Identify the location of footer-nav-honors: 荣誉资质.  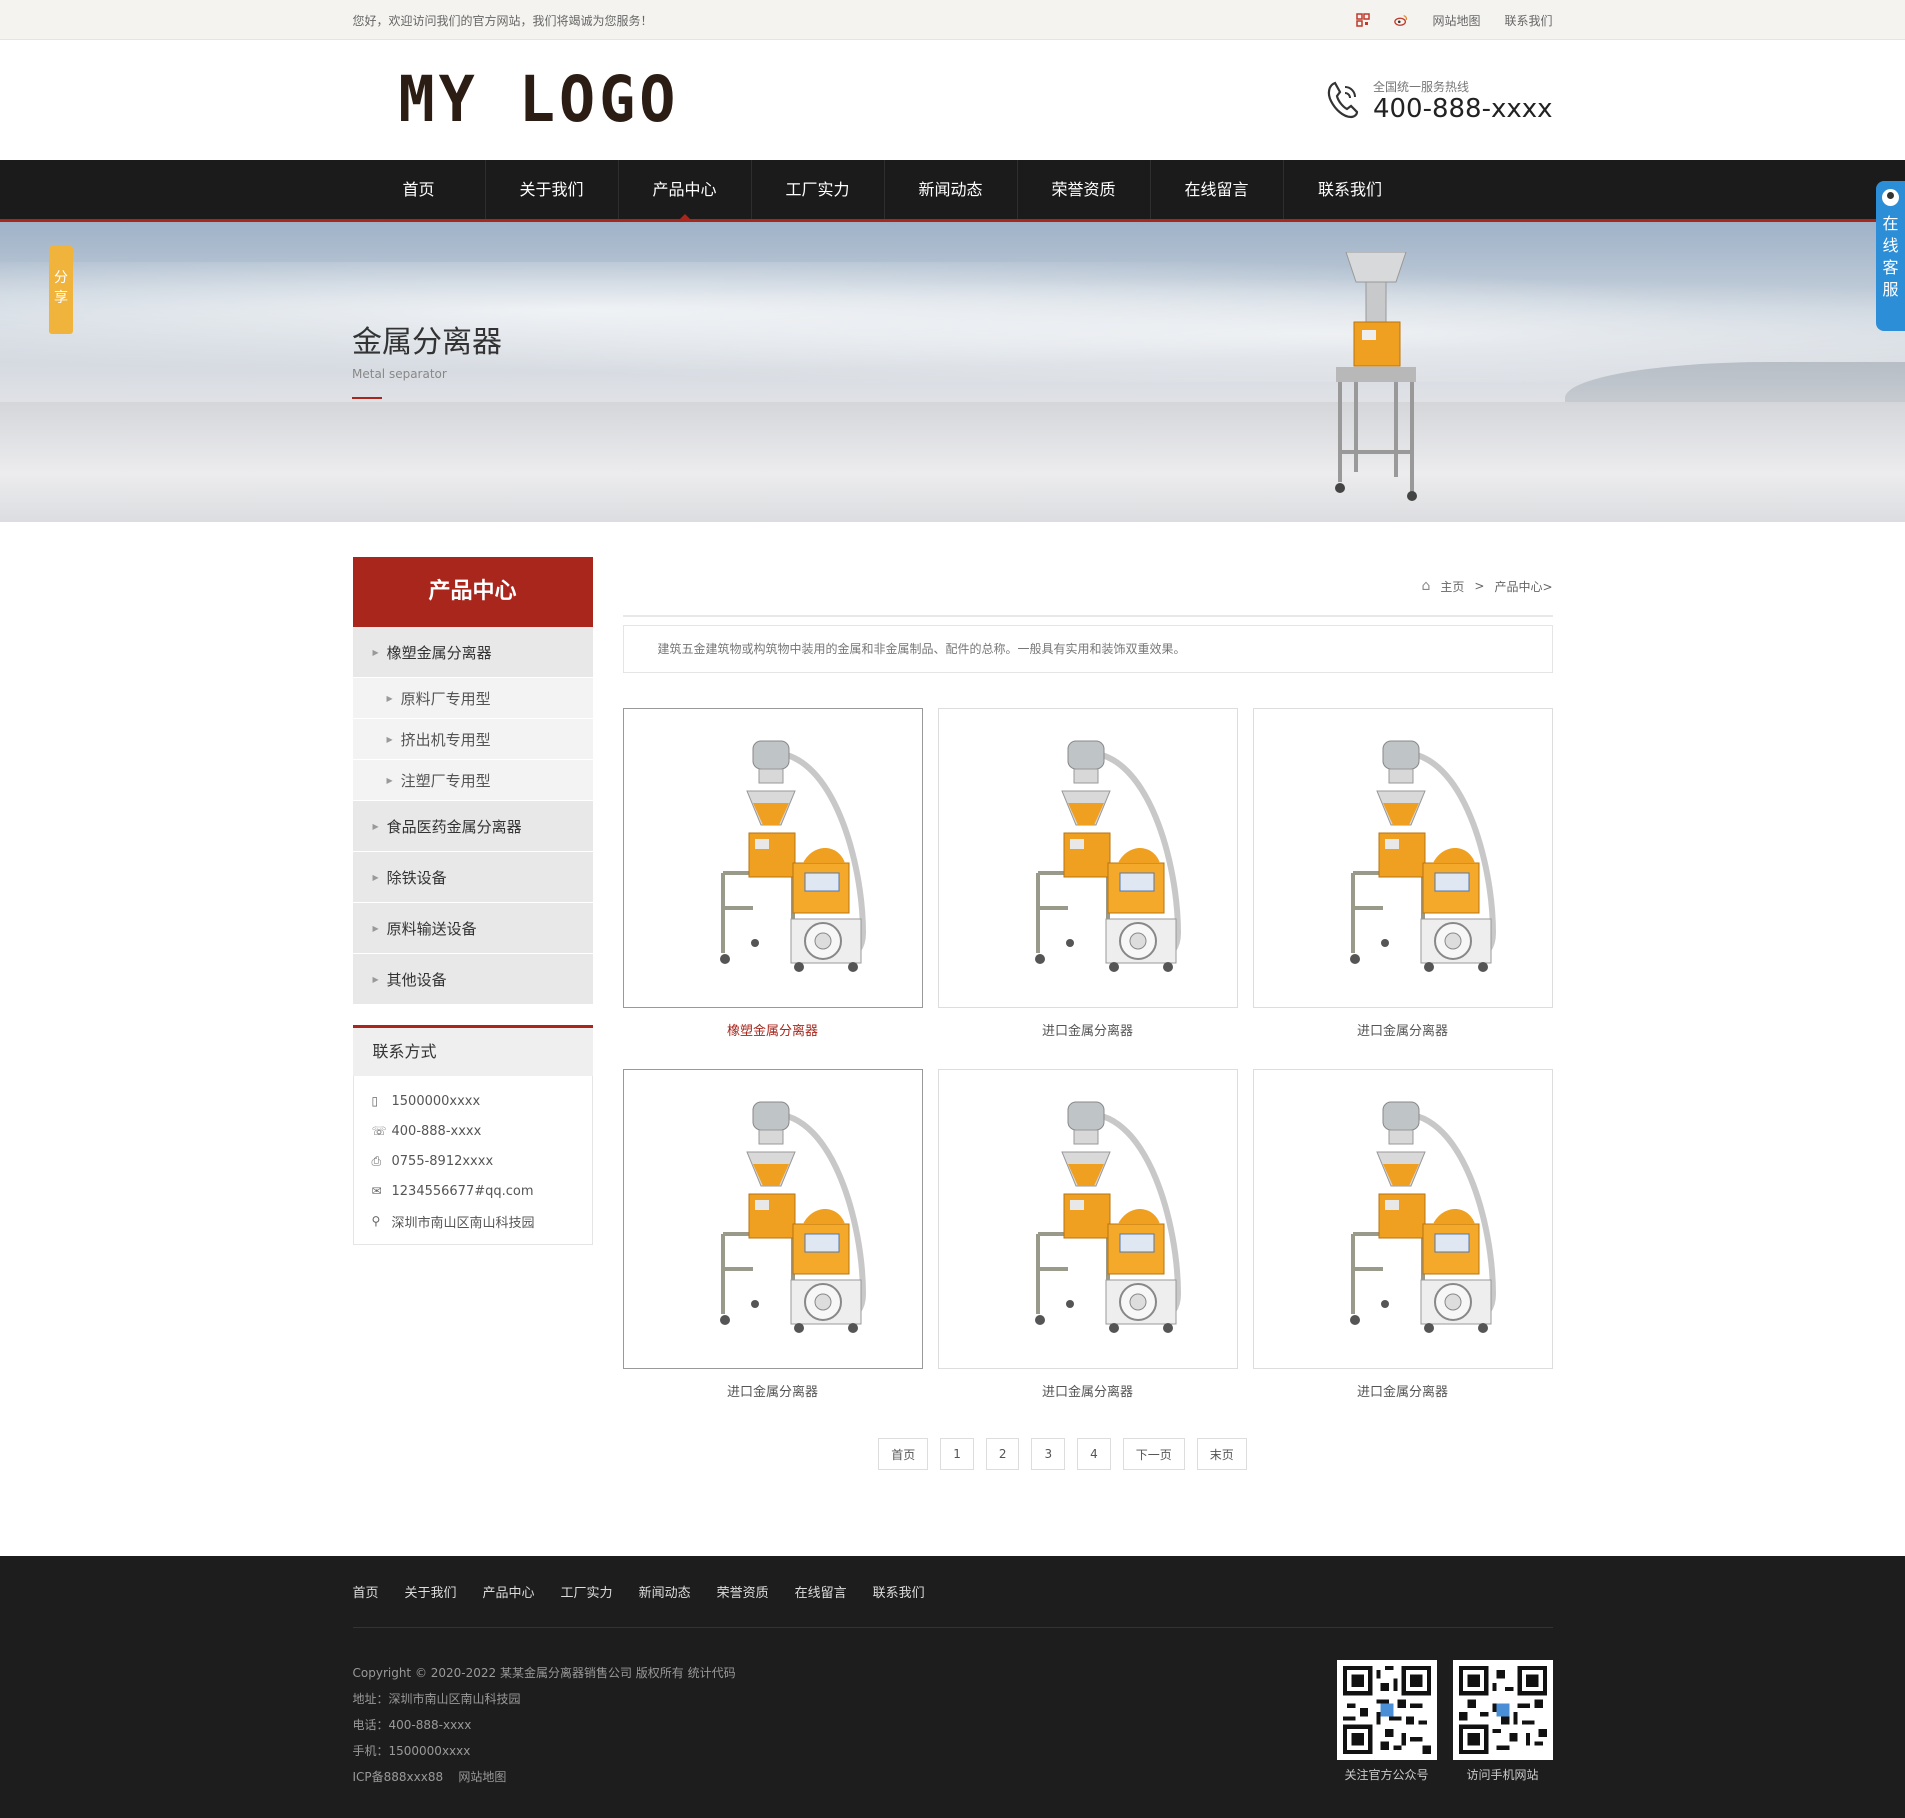
(743, 1591).